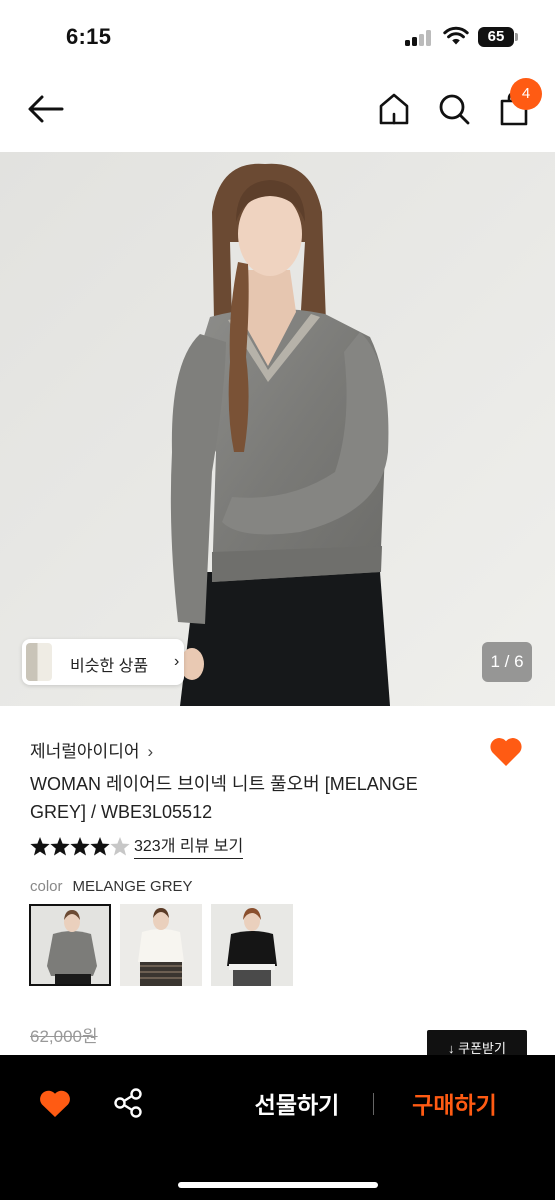 Image resolution: width=555 pixels, height=1200 pixels. I want to click on star-rating, so click(80, 846).